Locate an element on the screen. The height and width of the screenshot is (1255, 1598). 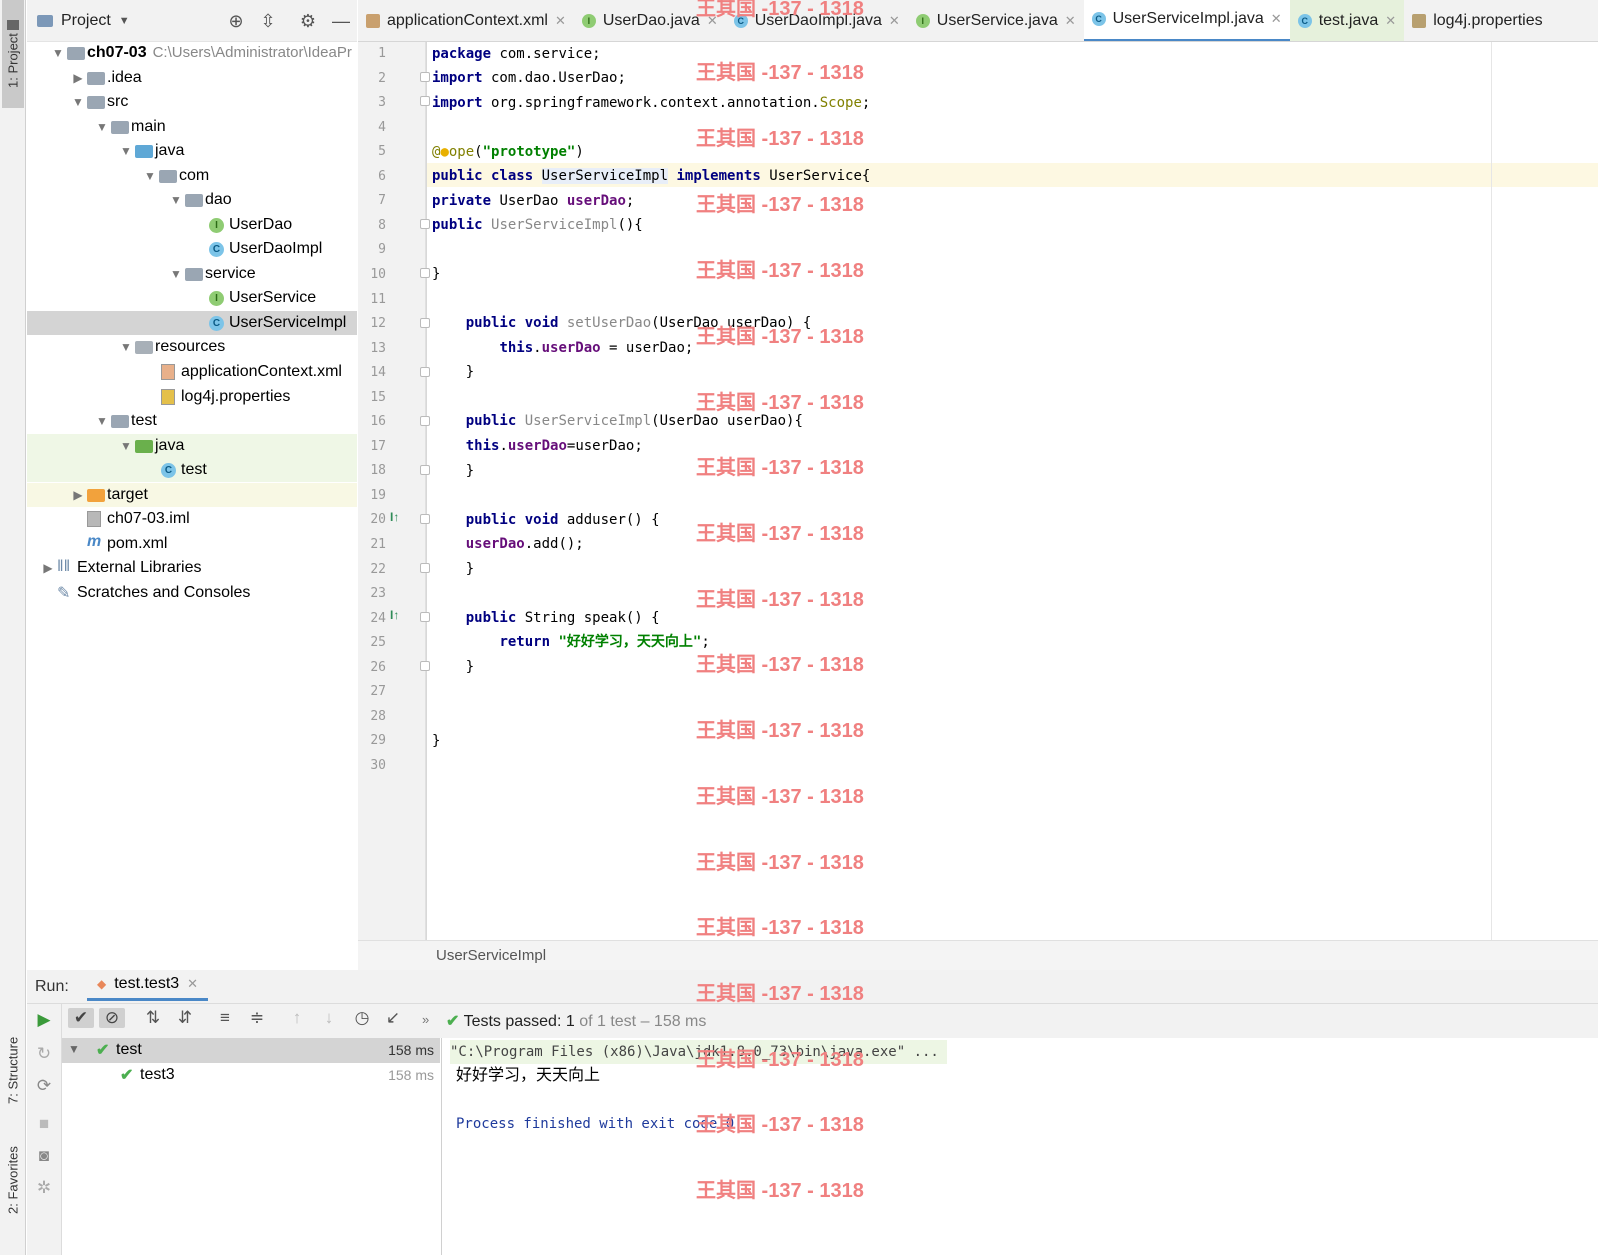
locate-icon: ⊕ is located at coordinates (236, 21).